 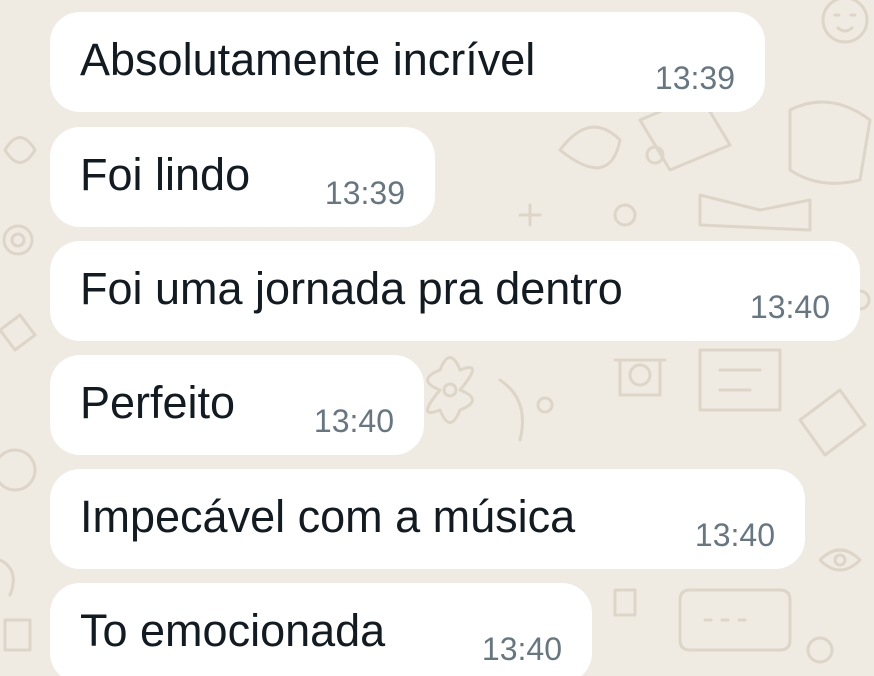 What do you see at coordinates (308, 59) in the screenshot?
I see `message-text: Absolutamente incrível` at bounding box center [308, 59].